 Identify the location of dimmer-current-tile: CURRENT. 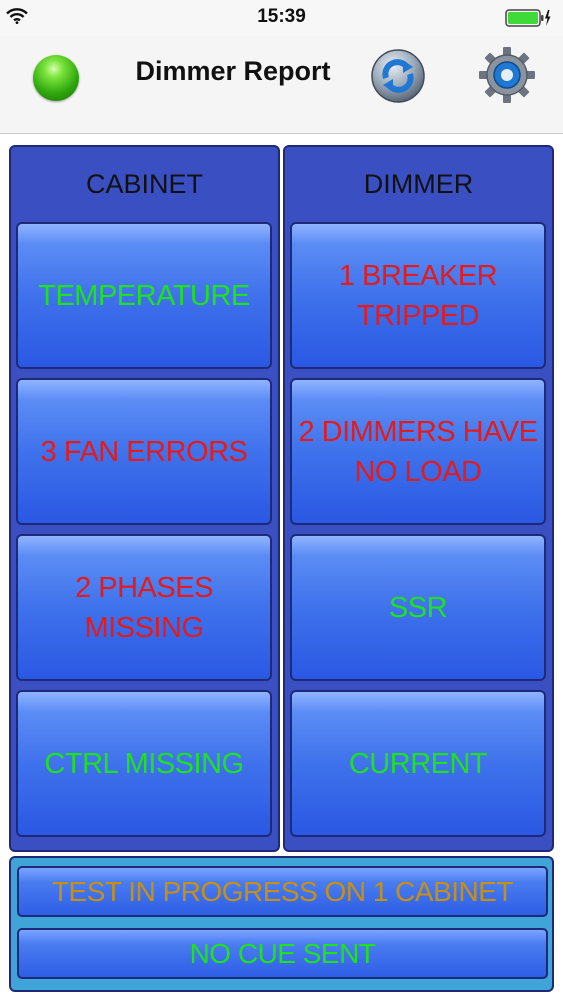
(418, 763).